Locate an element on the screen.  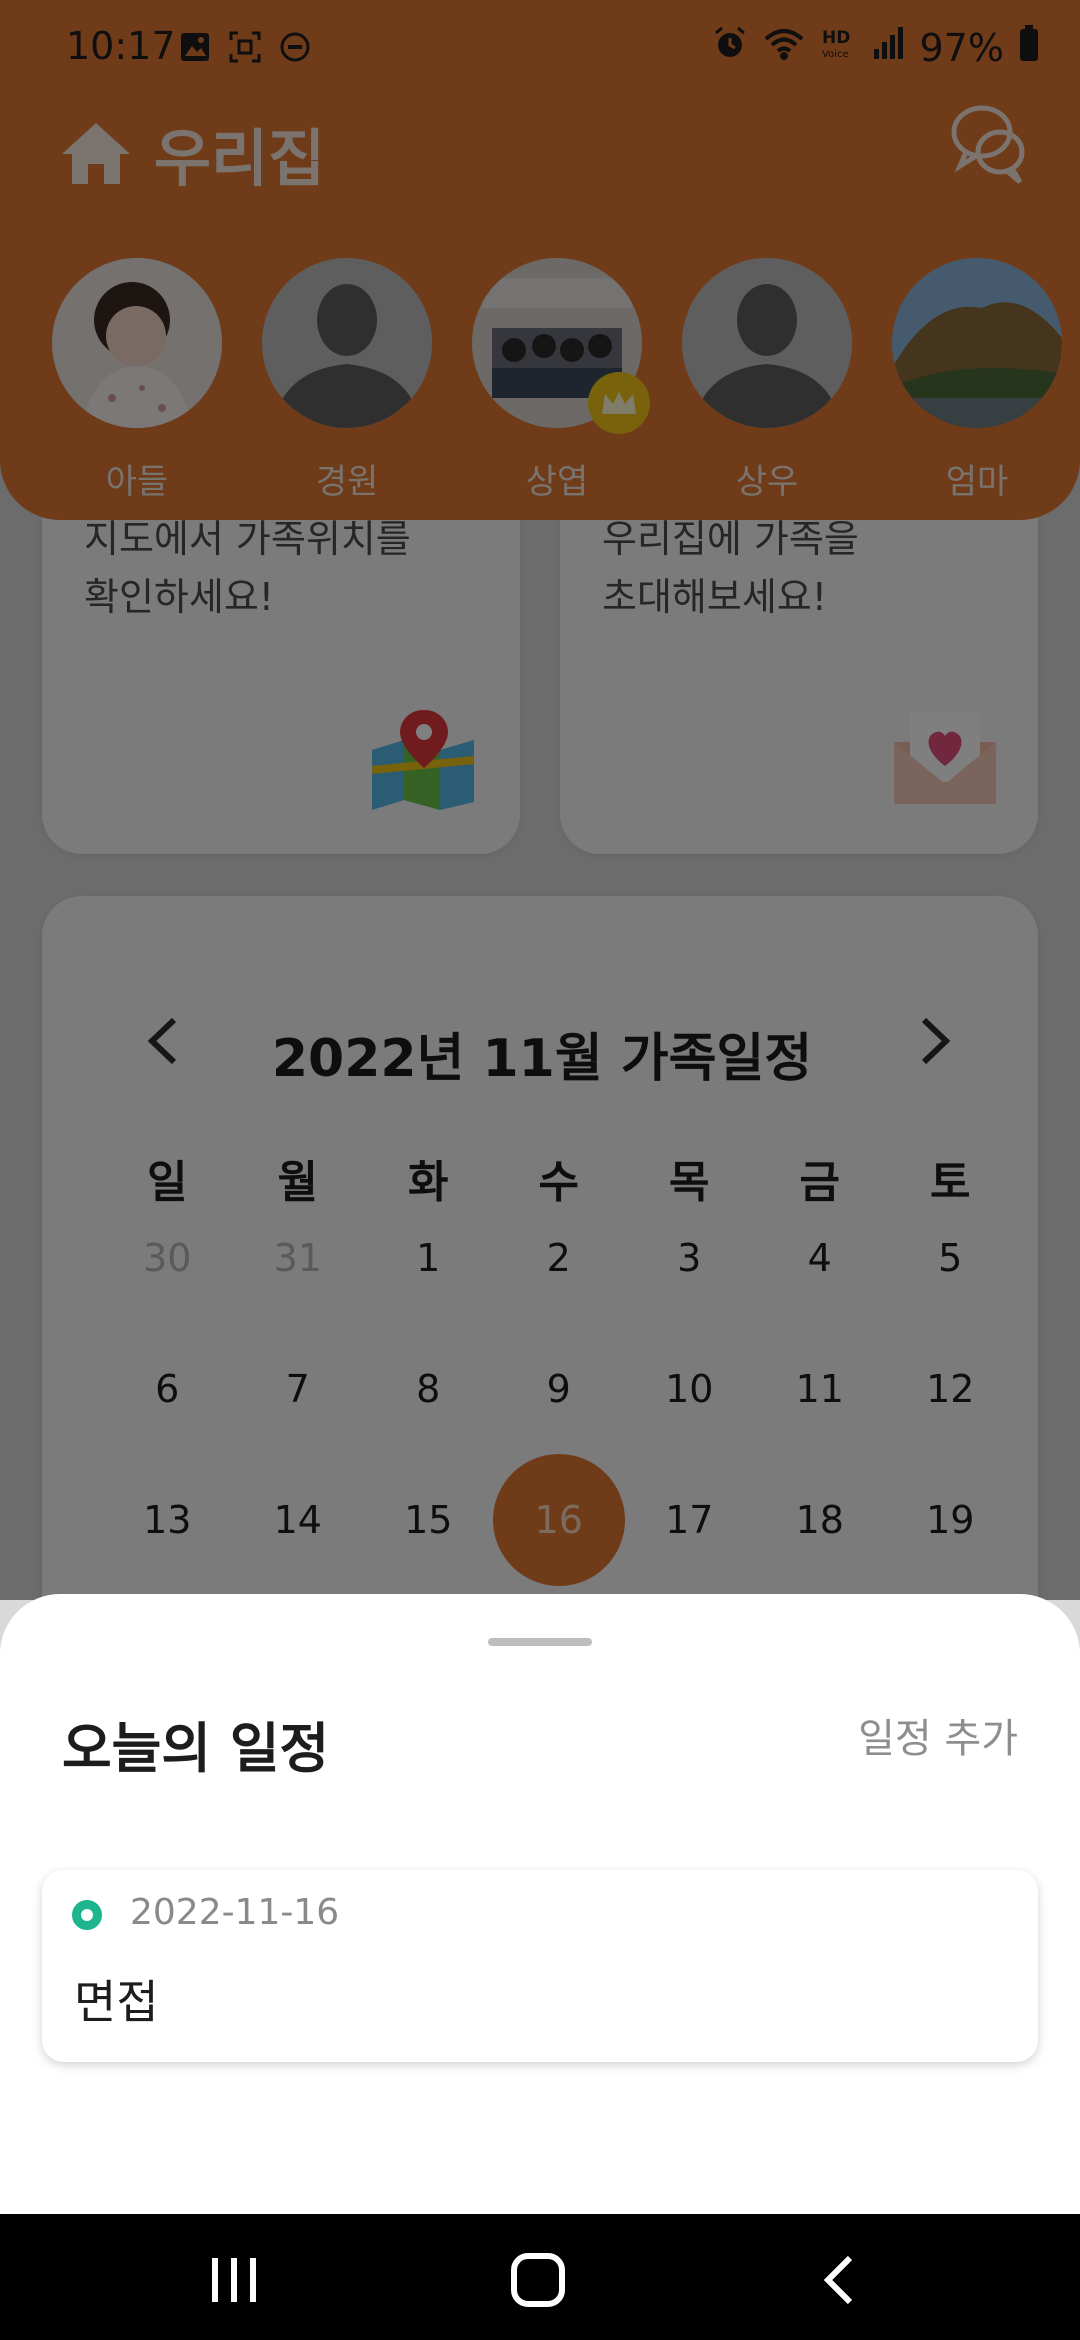
back-icon is located at coordinates (840, 2280).